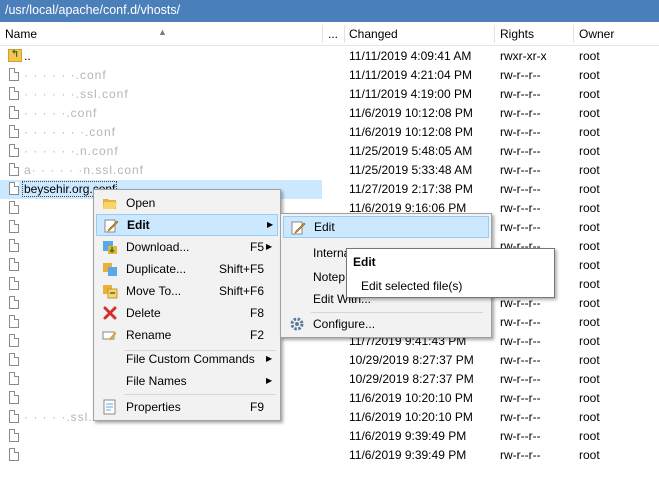 This screenshot has height=490, width=659. What do you see at coordinates (324, 227) in the screenshot?
I see `menu-label: Edit` at bounding box center [324, 227].